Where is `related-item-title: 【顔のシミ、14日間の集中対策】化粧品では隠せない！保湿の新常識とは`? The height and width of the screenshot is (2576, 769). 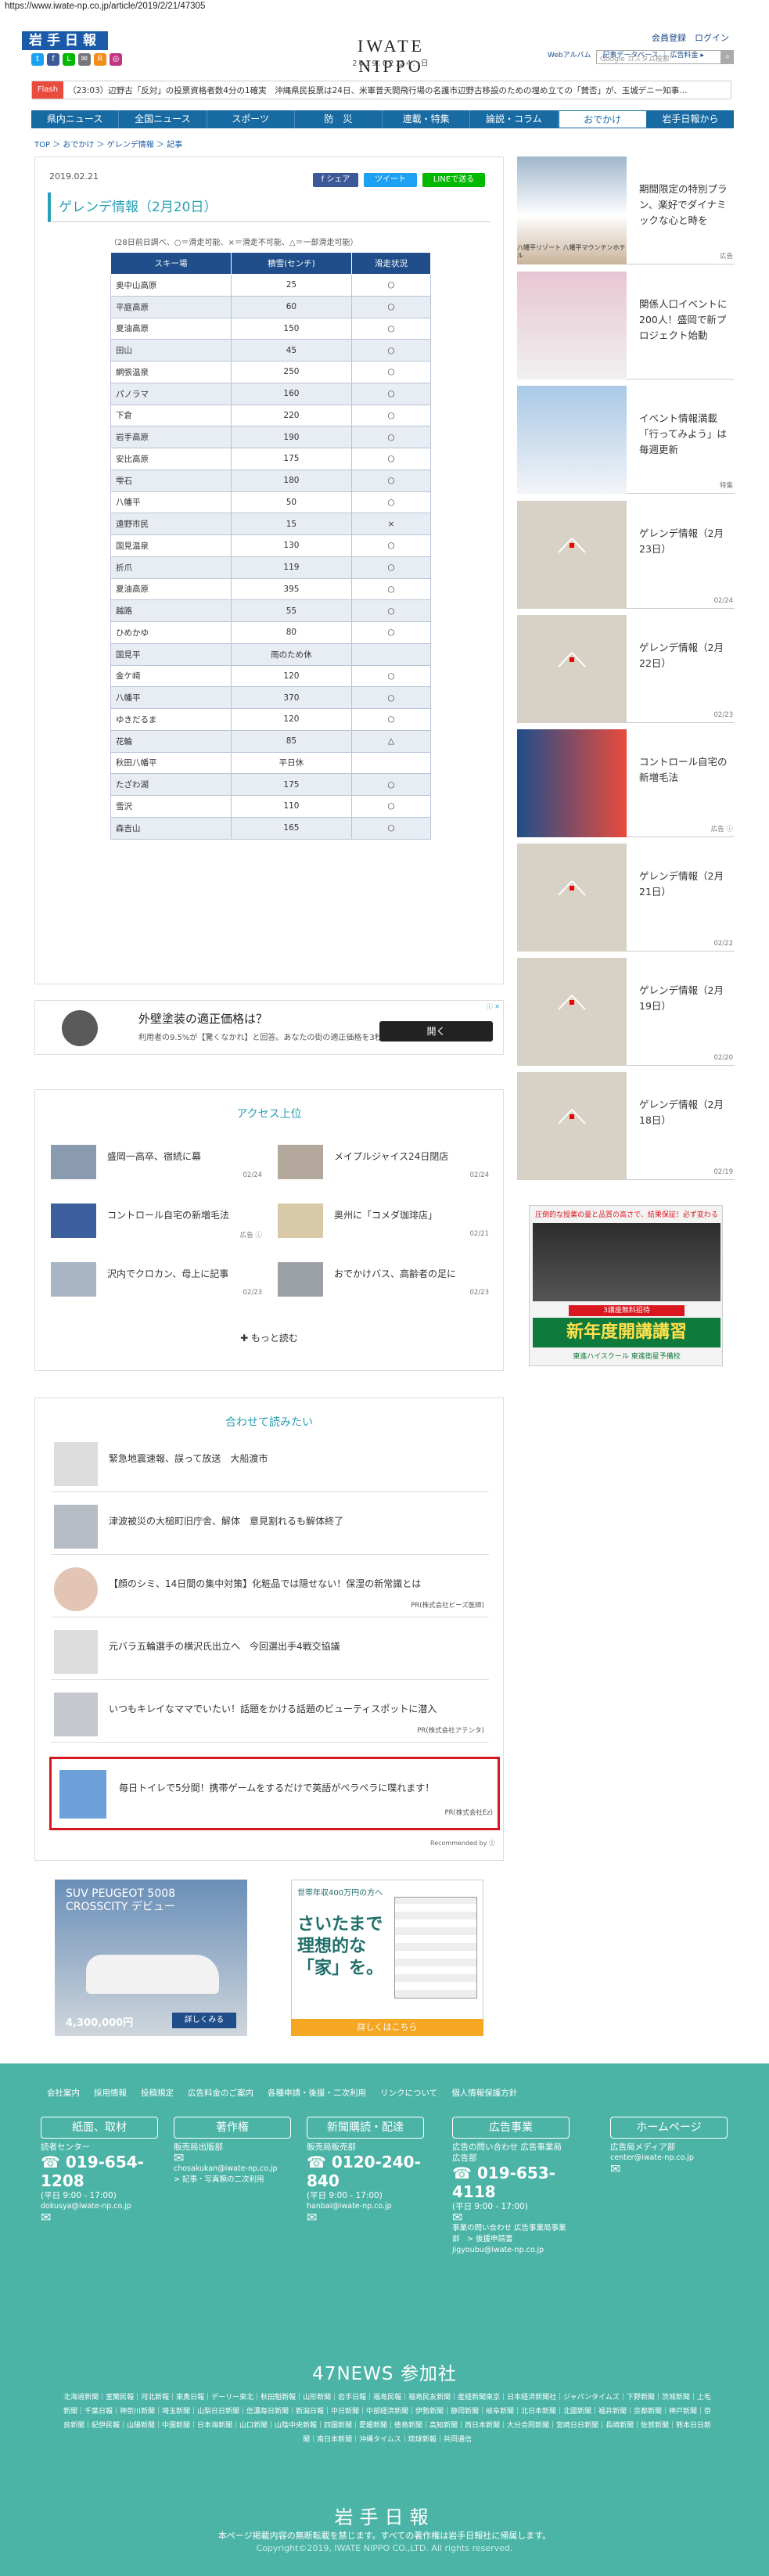
related-item-title: 【顔のシミ、14日間の集中対策】化粧品では隠せない！保湿の新常識とは is located at coordinates (265, 1584).